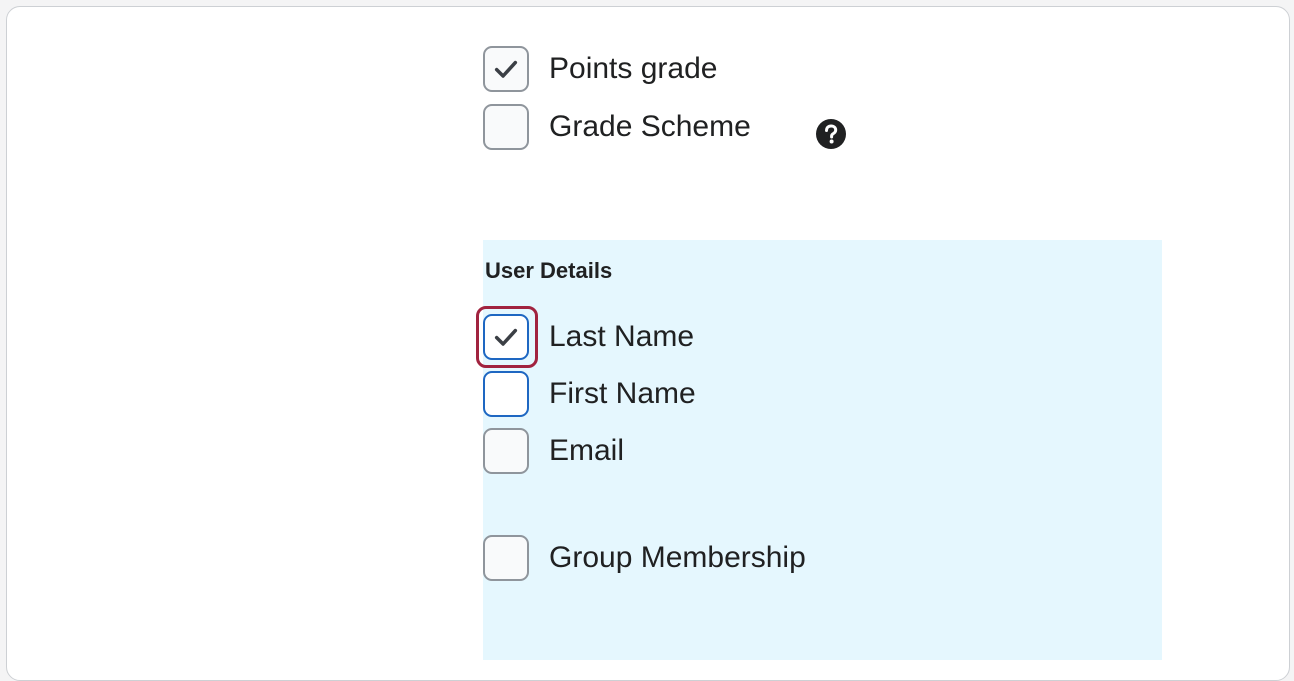 This screenshot has height=681, width=1294. What do you see at coordinates (506, 558) in the screenshot?
I see `group-membership-checkbox` at bounding box center [506, 558].